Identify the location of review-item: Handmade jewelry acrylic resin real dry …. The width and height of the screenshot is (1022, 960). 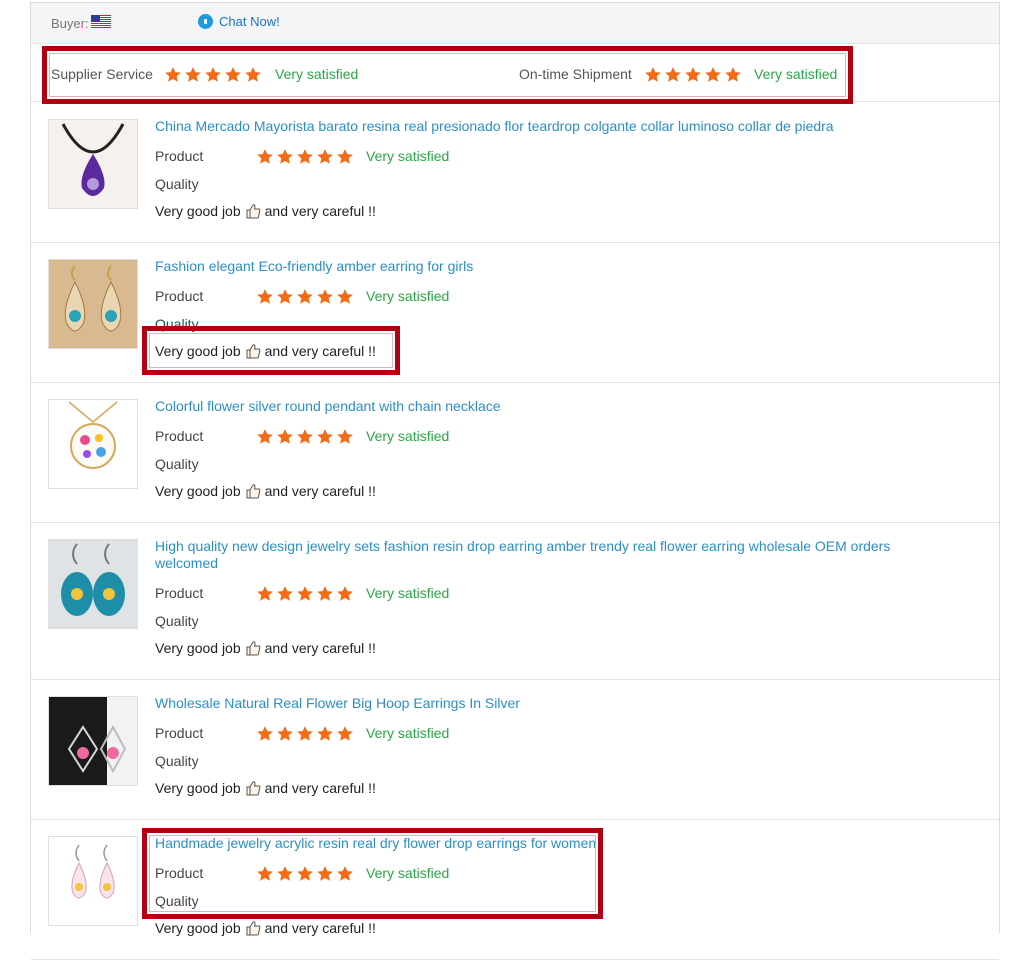
(515, 889).